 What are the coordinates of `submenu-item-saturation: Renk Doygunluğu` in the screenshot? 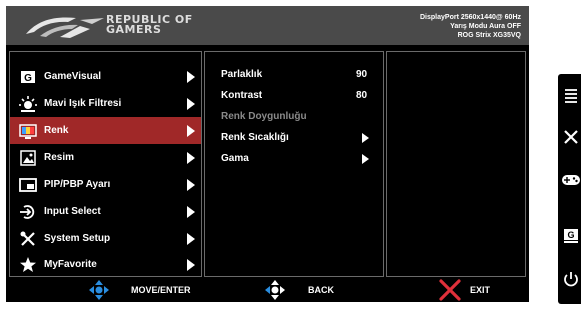 It's located at (294, 117).